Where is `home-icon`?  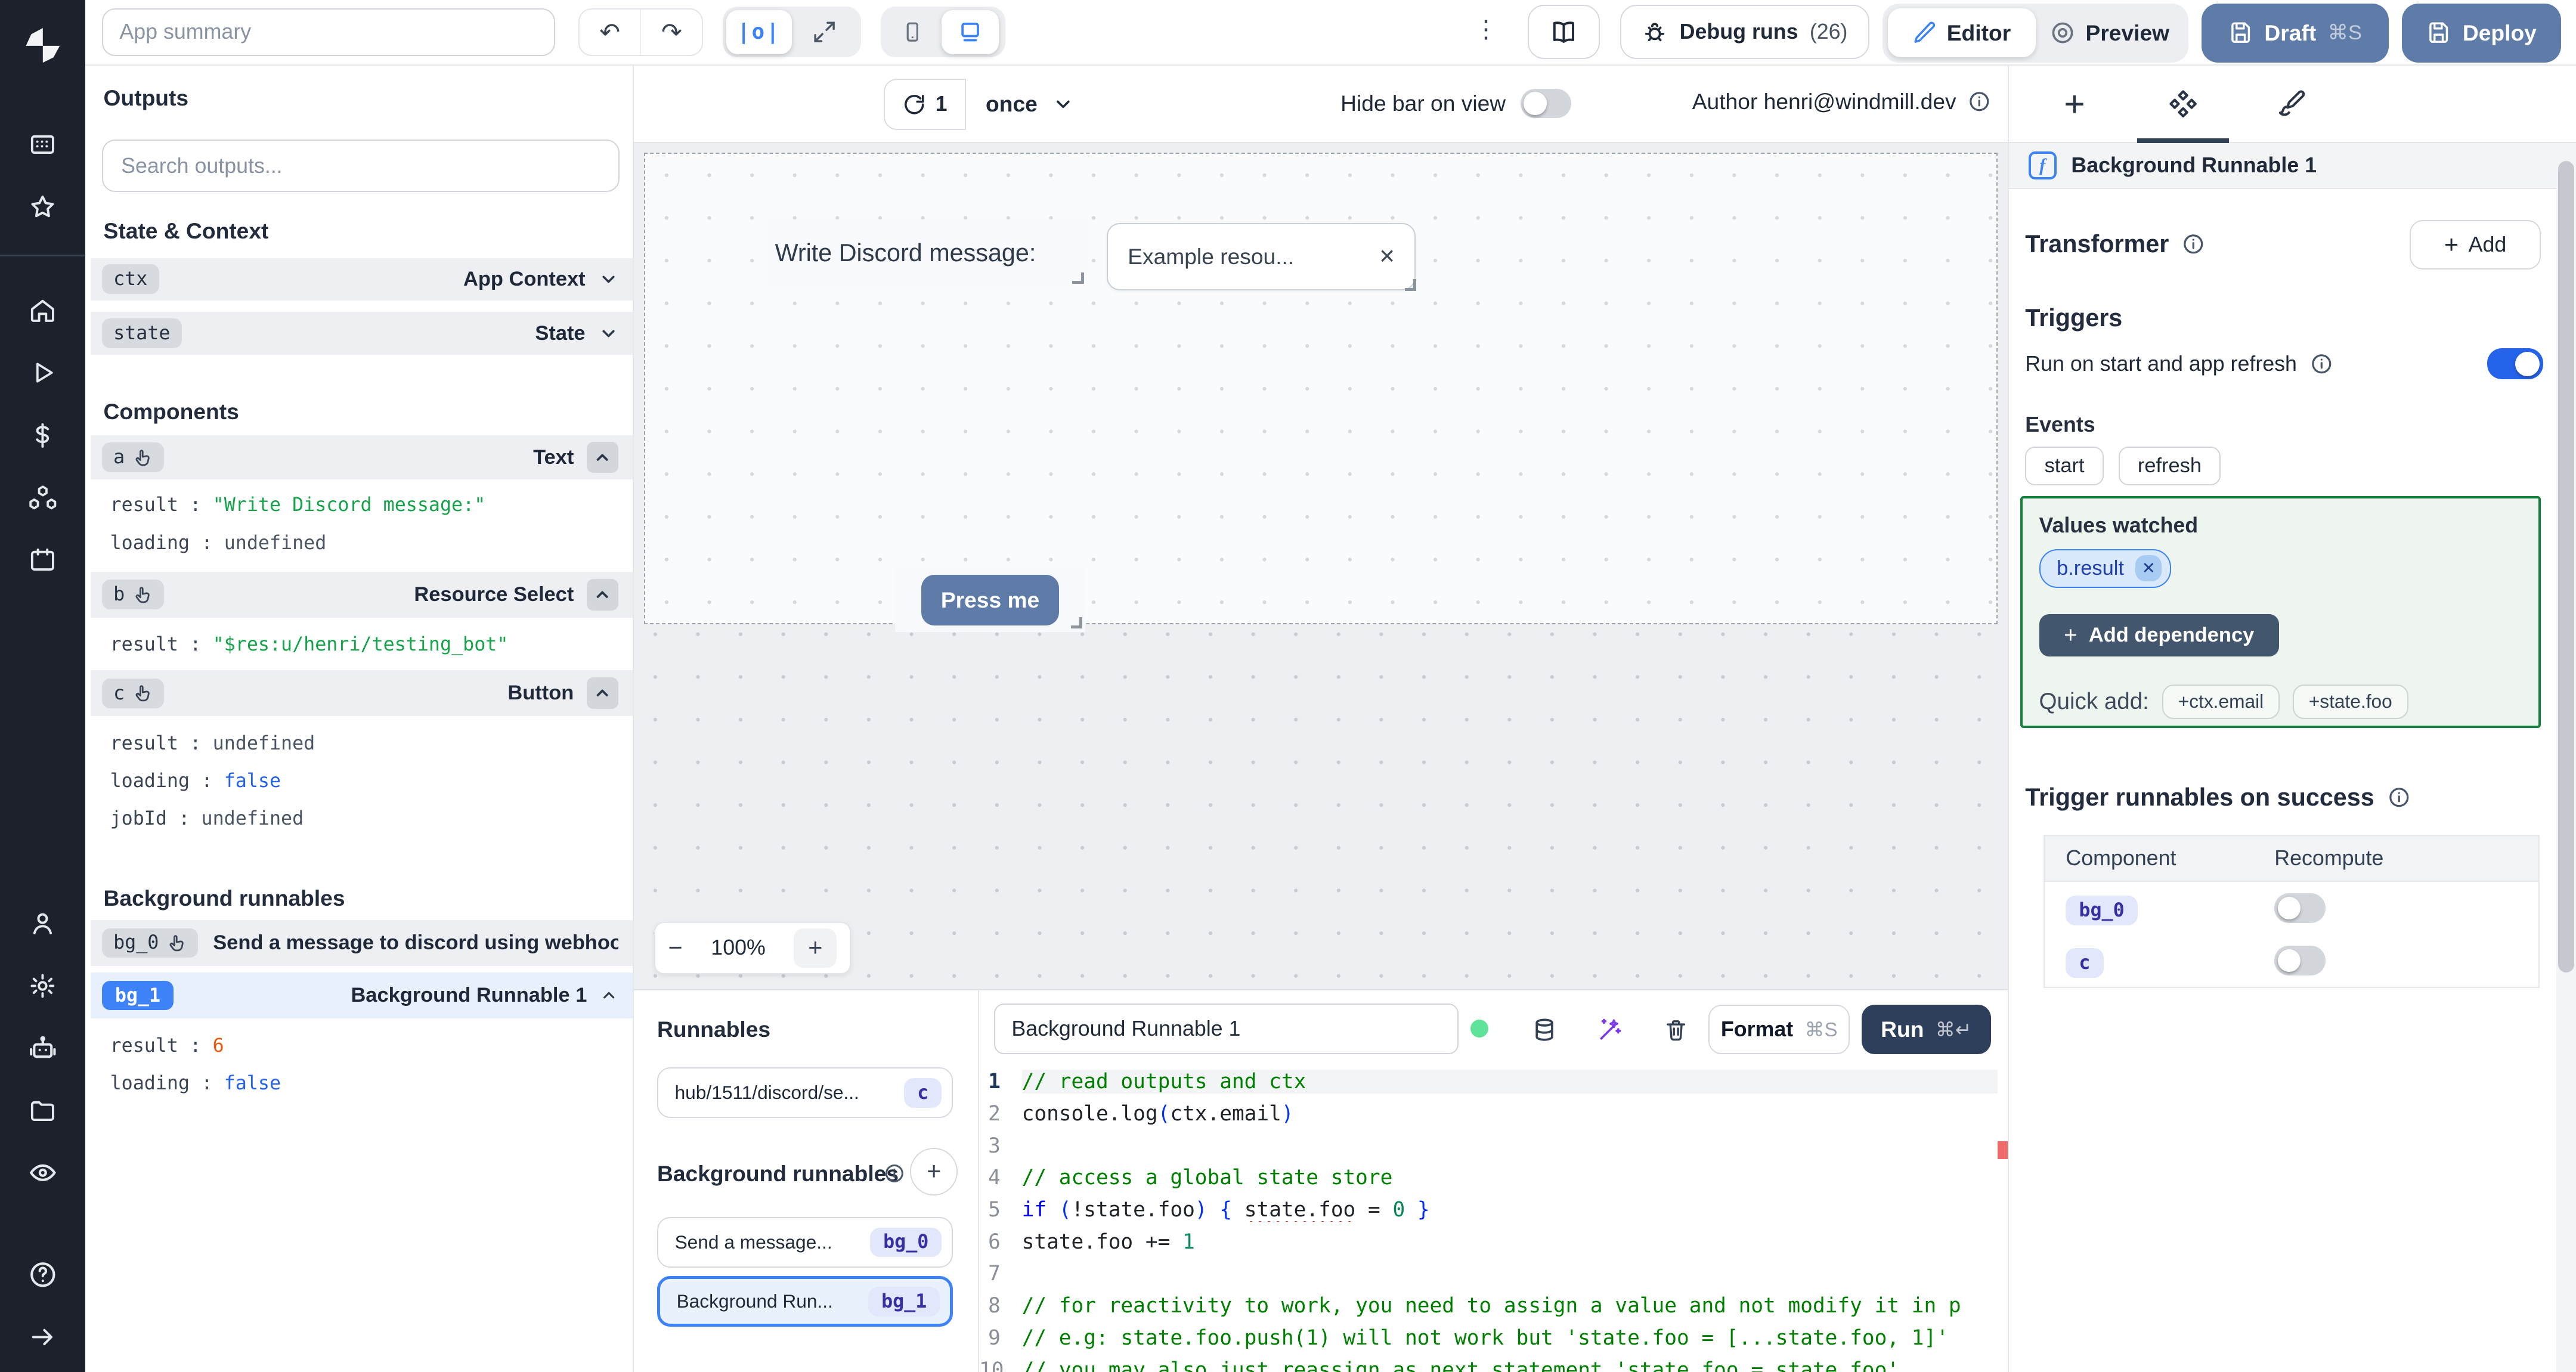
home-icon is located at coordinates (43, 310).